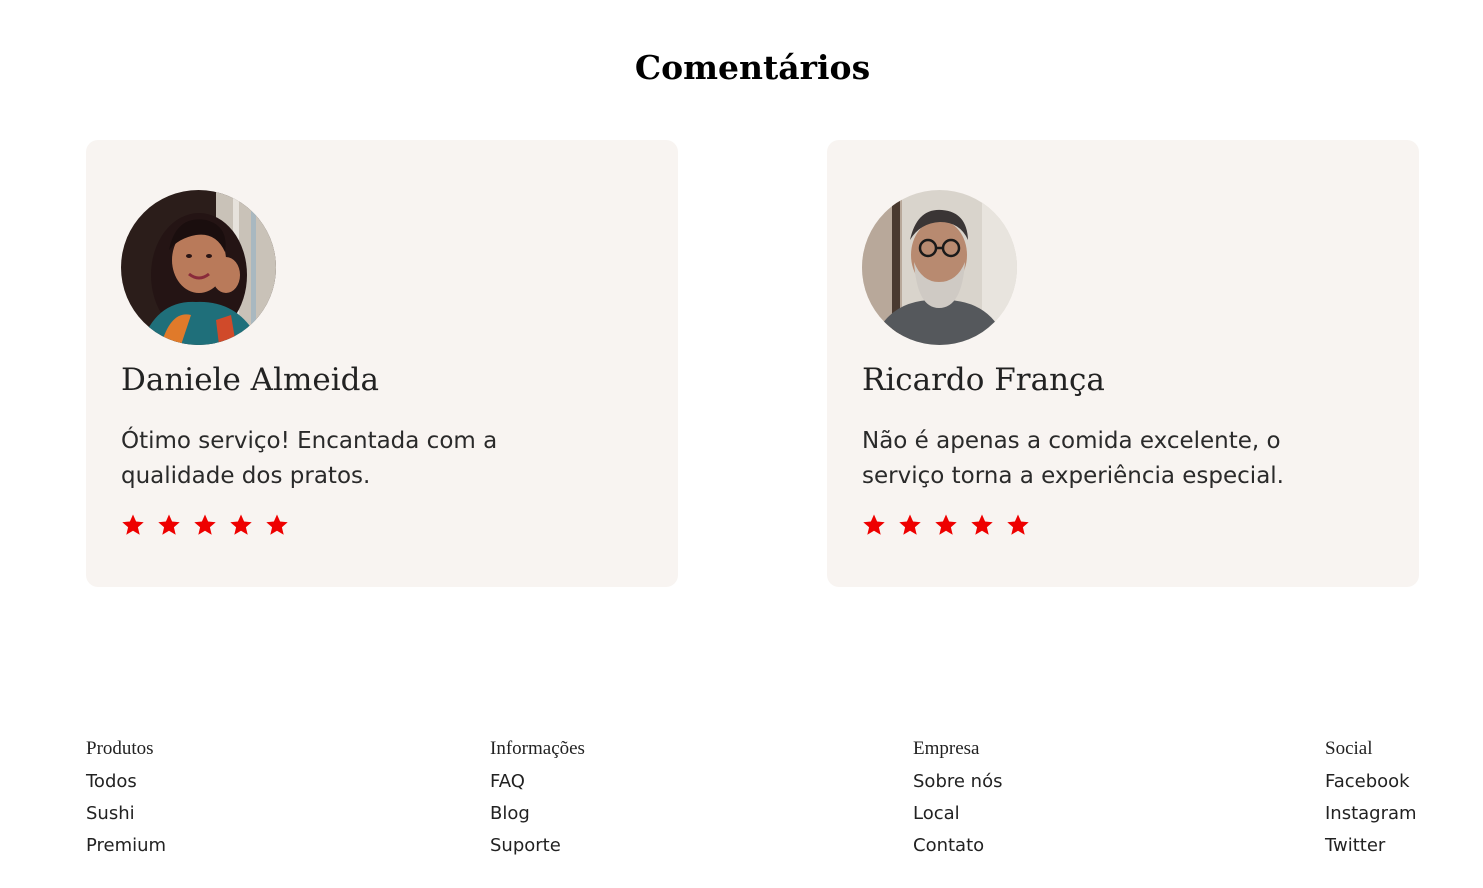 The width and height of the screenshot is (1483, 888). Describe the element at coordinates (126, 846) in the screenshot. I see `footer-link-premium: Premium` at that location.